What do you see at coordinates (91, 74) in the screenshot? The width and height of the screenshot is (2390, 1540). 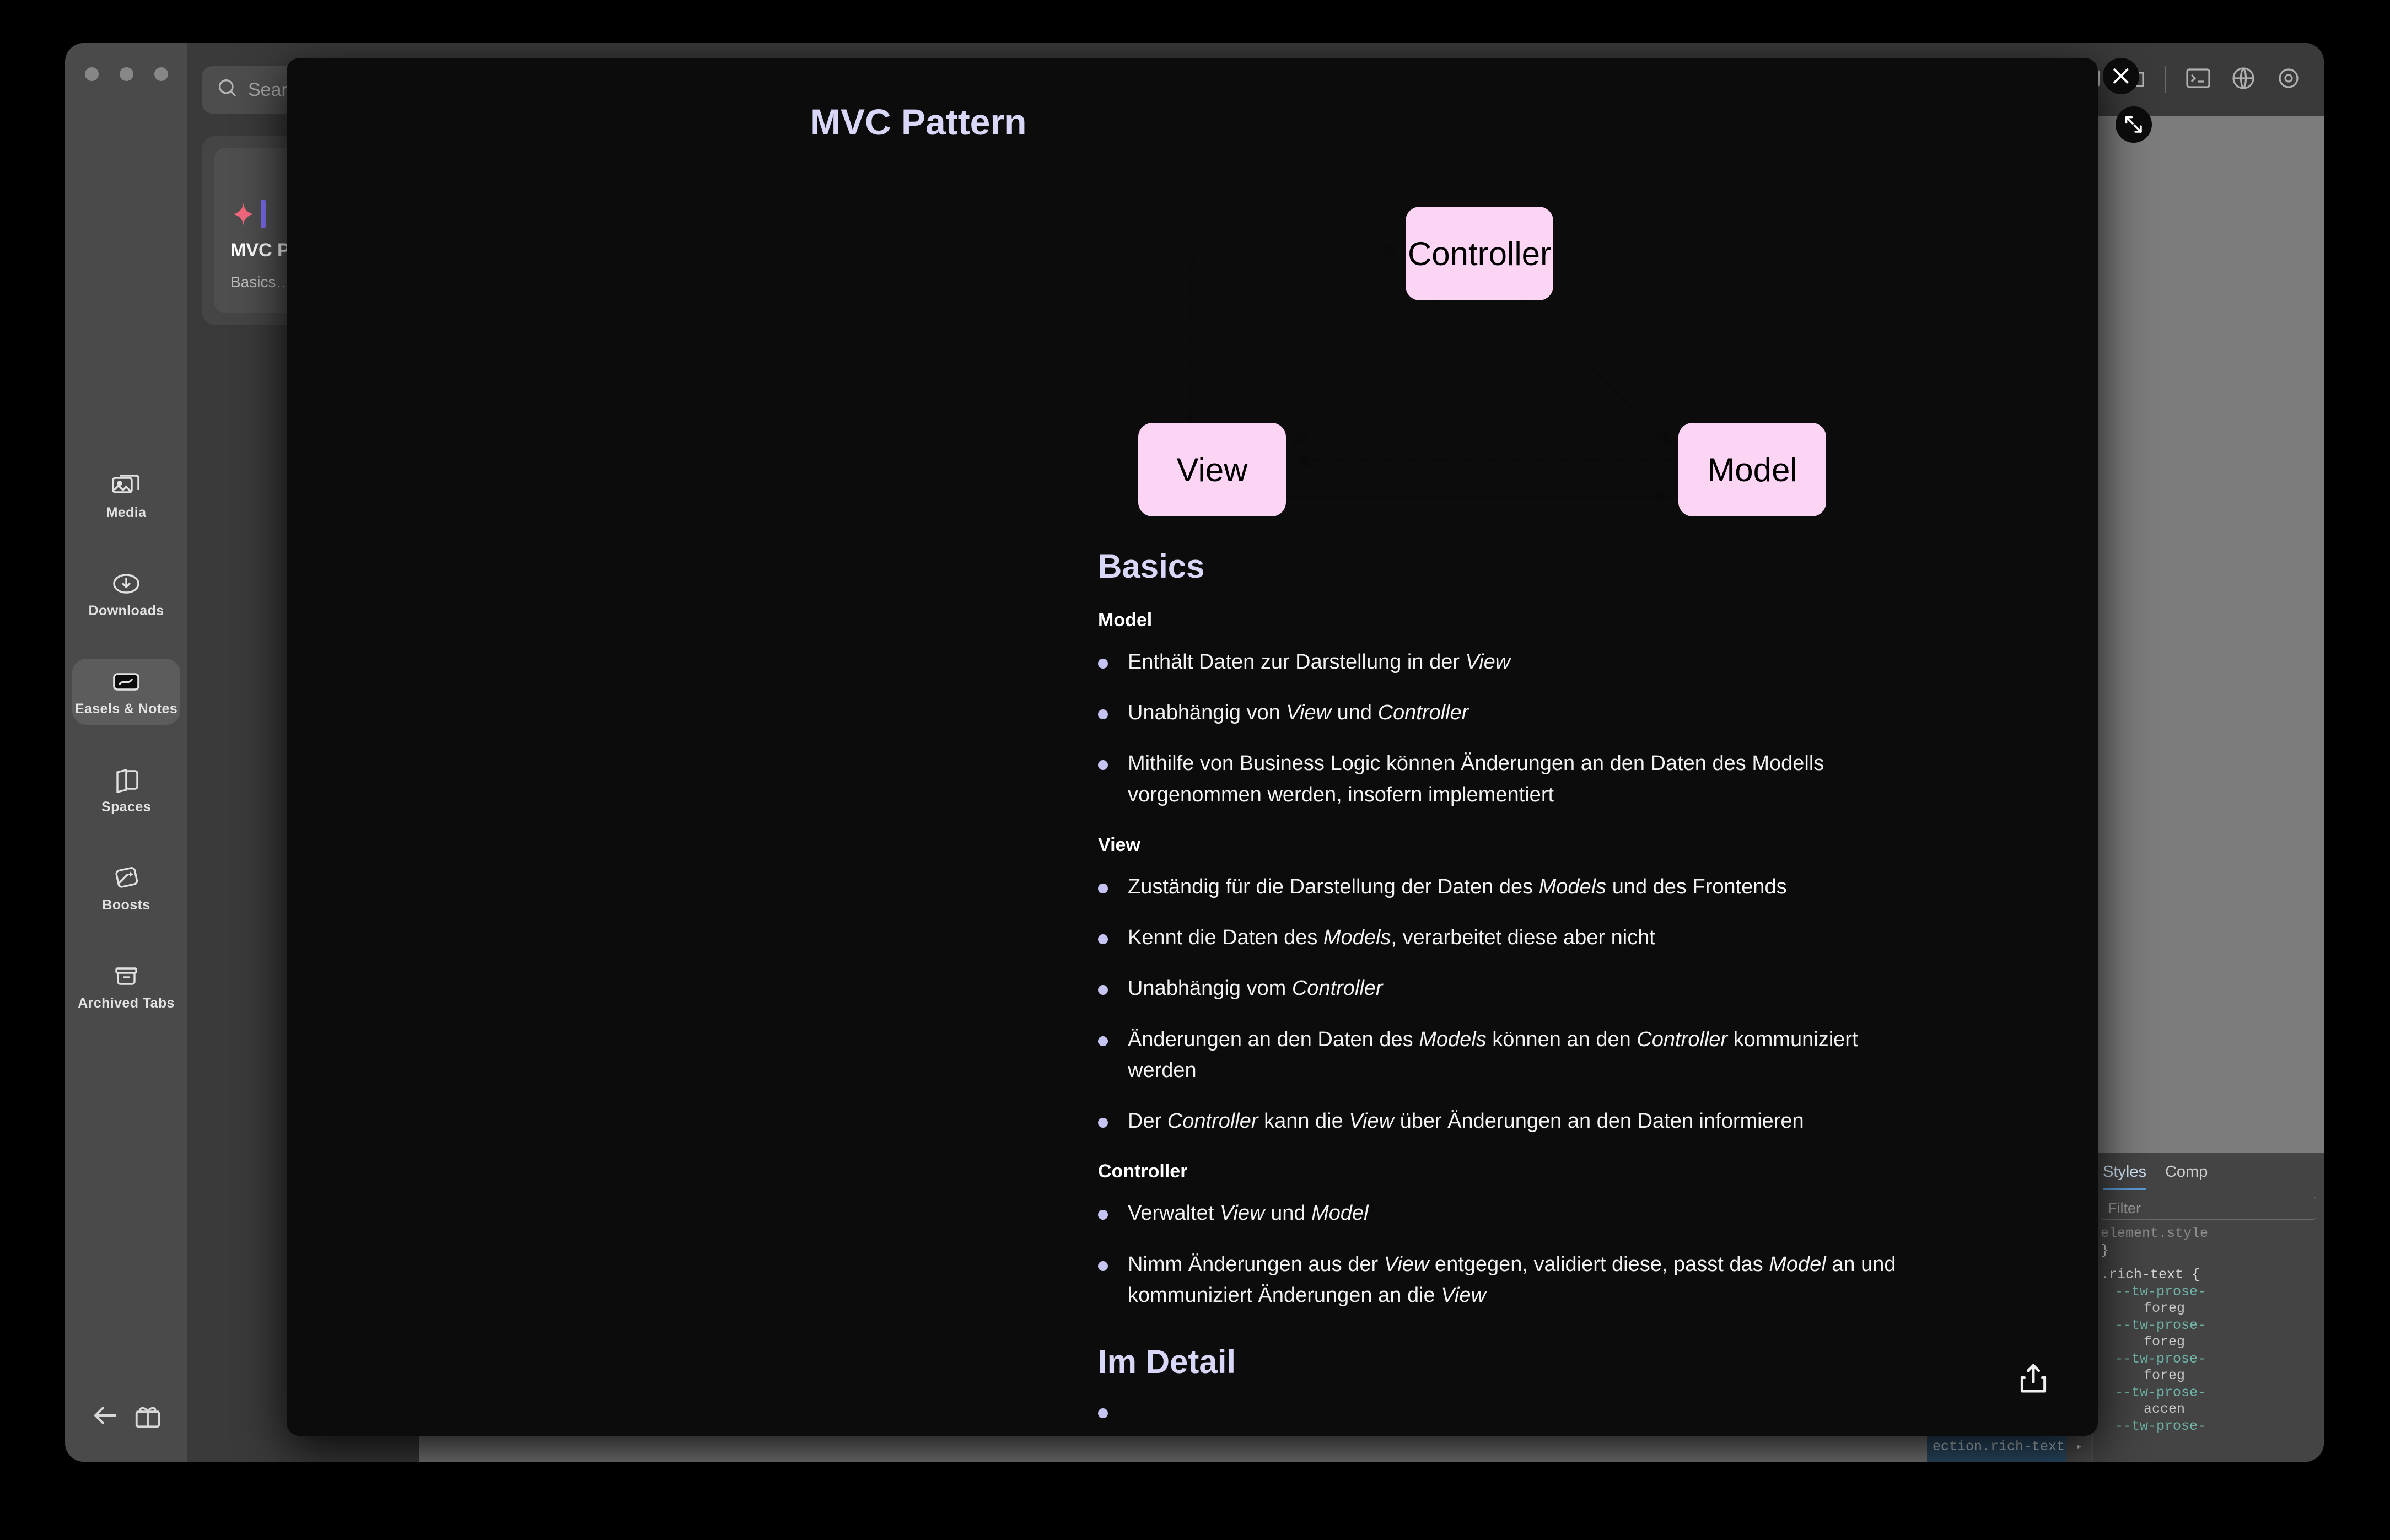 I see `window-close-button` at bounding box center [91, 74].